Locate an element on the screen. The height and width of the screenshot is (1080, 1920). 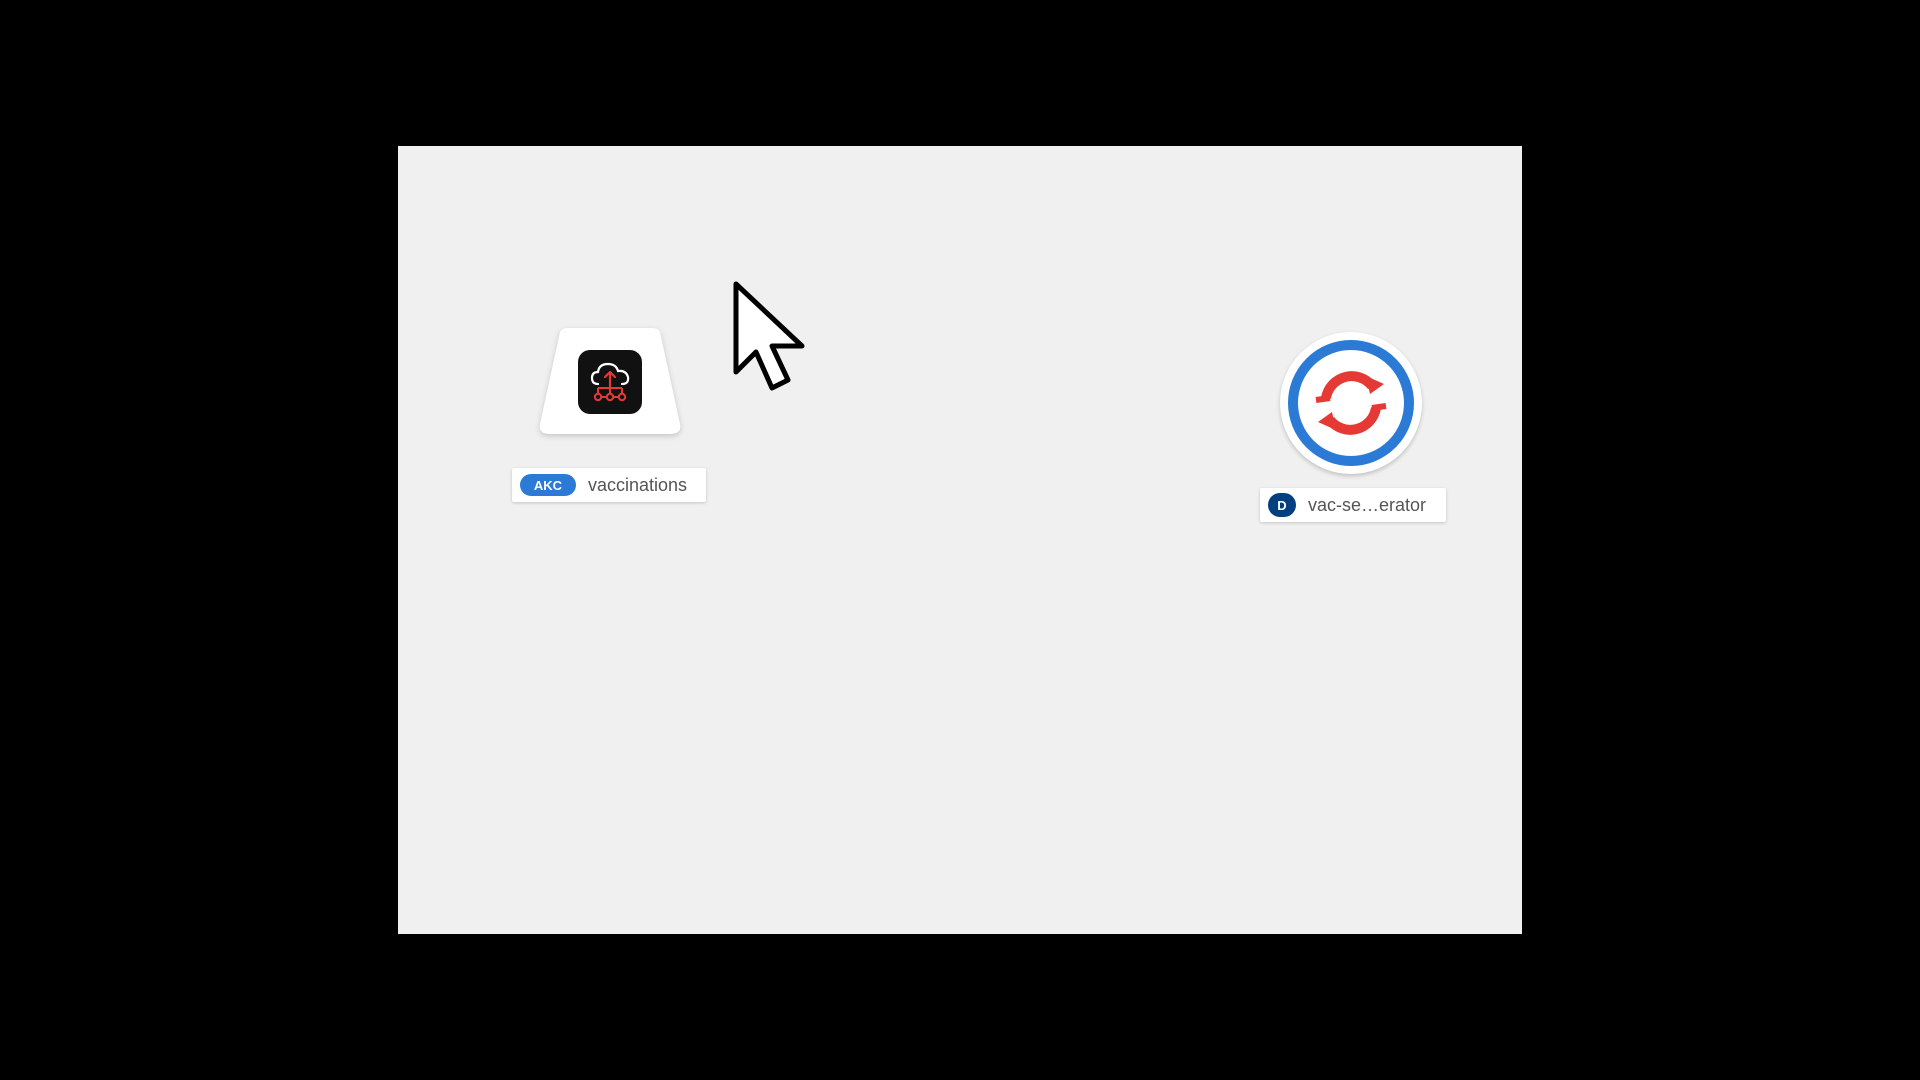
kafka-connection-label: AKC vaccinations is located at coordinates (609, 485).